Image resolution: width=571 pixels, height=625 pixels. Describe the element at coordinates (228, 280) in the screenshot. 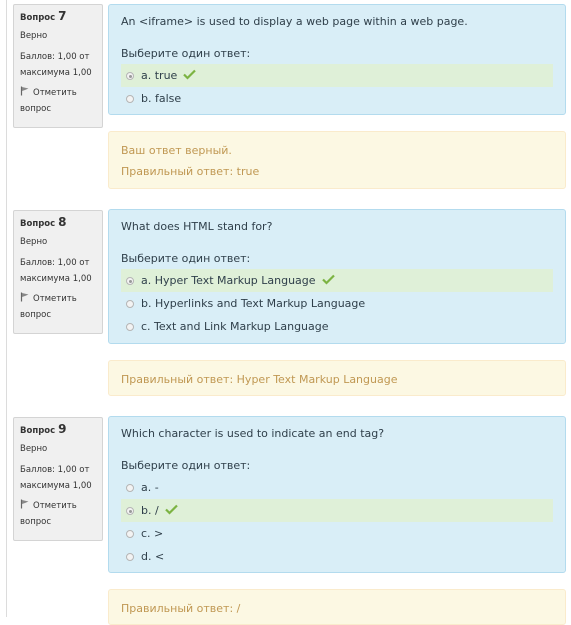

I see `answer-label: a. Hyper Text Markup Language` at that location.